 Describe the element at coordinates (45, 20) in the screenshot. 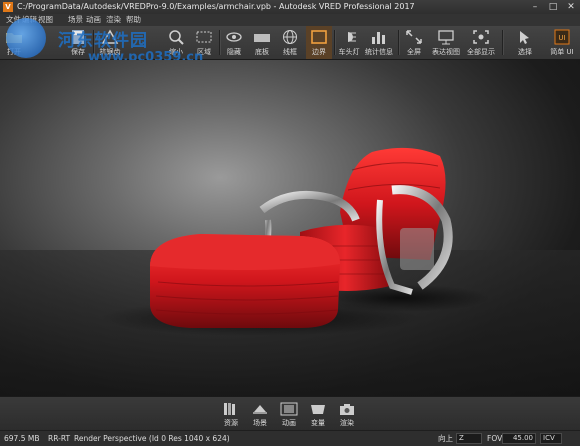

I see `menu-view: 视图` at that location.